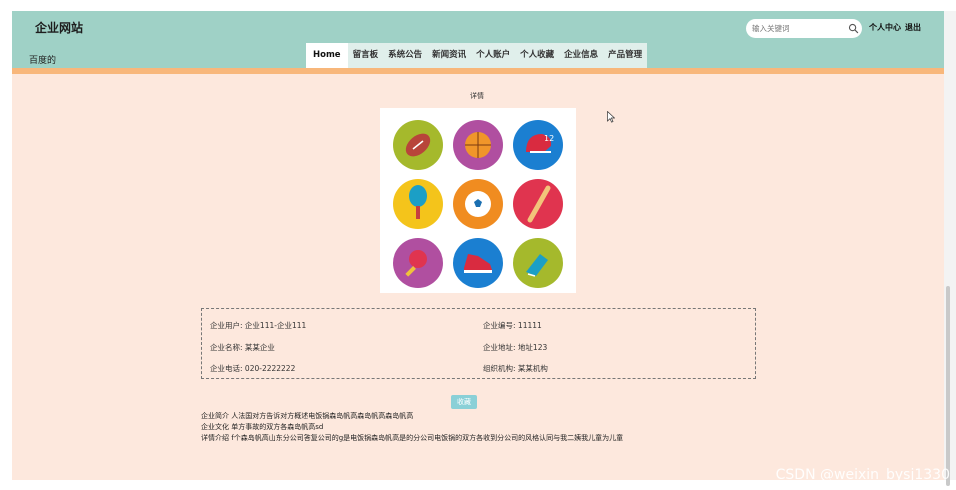 The image size is (956, 490). Describe the element at coordinates (862, 475) in the screenshot. I see `watermark: CSDN @weixin_bysj1330` at that location.